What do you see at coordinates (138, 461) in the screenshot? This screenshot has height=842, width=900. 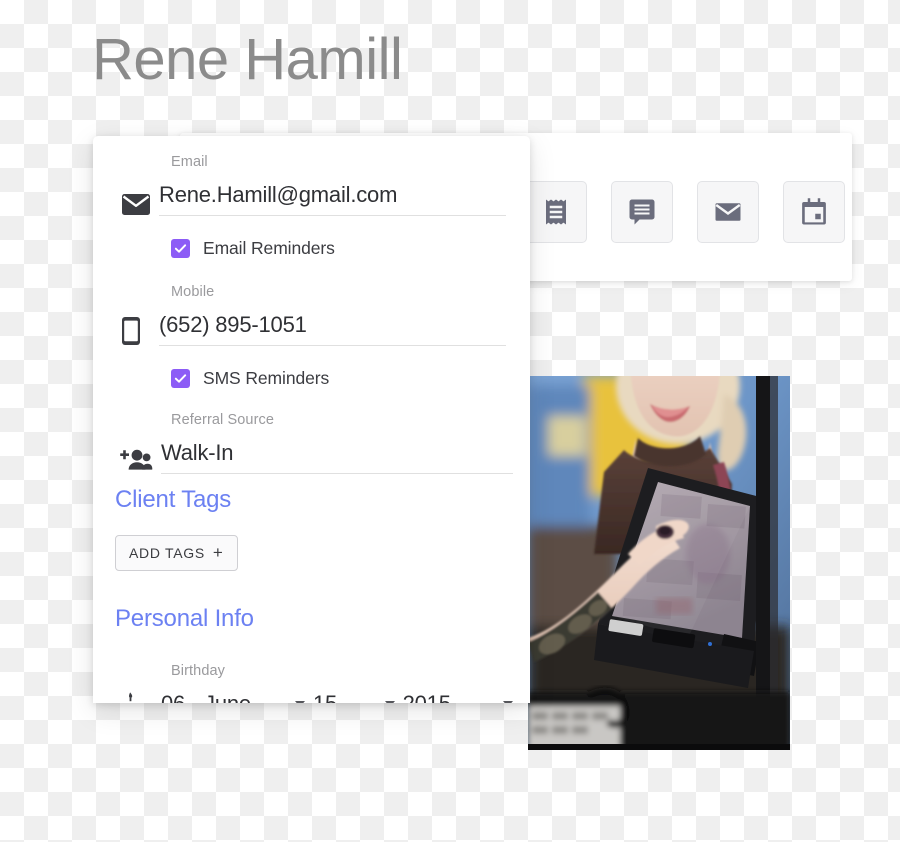 I see `group-add-icon` at bounding box center [138, 461].